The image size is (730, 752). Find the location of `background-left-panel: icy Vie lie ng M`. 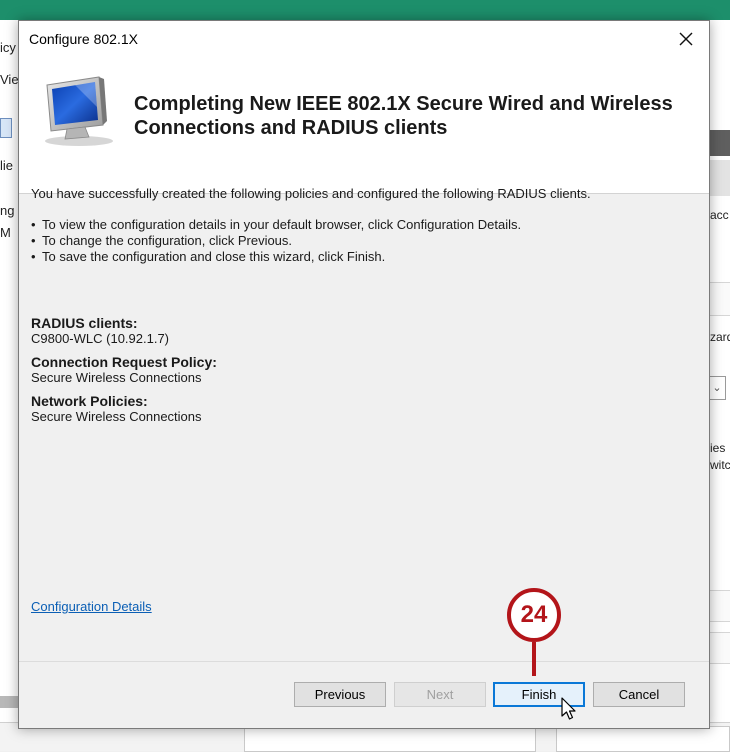

background-left-panel: icy Vie lie ng M is located at coordinates (10, 370).